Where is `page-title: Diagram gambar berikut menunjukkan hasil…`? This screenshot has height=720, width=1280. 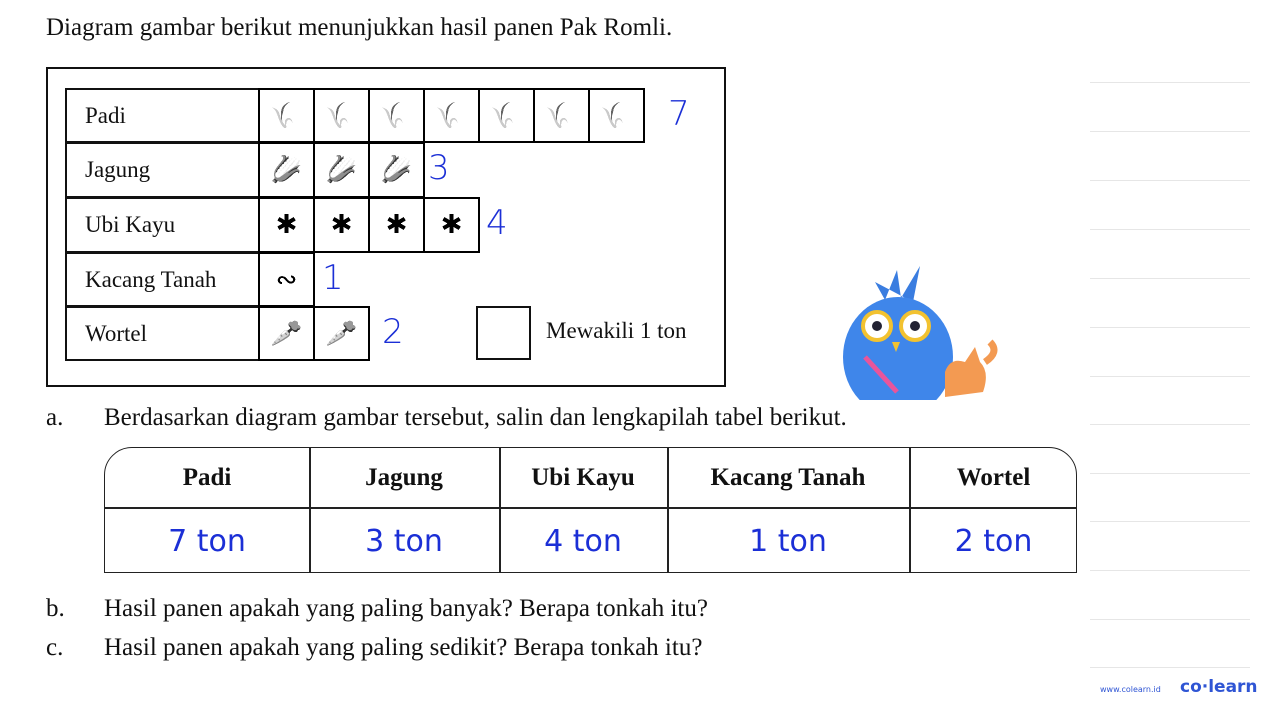
page-title: Diagram gambar berikut menunjukkan hasil… is located at coordinates (359, 27).